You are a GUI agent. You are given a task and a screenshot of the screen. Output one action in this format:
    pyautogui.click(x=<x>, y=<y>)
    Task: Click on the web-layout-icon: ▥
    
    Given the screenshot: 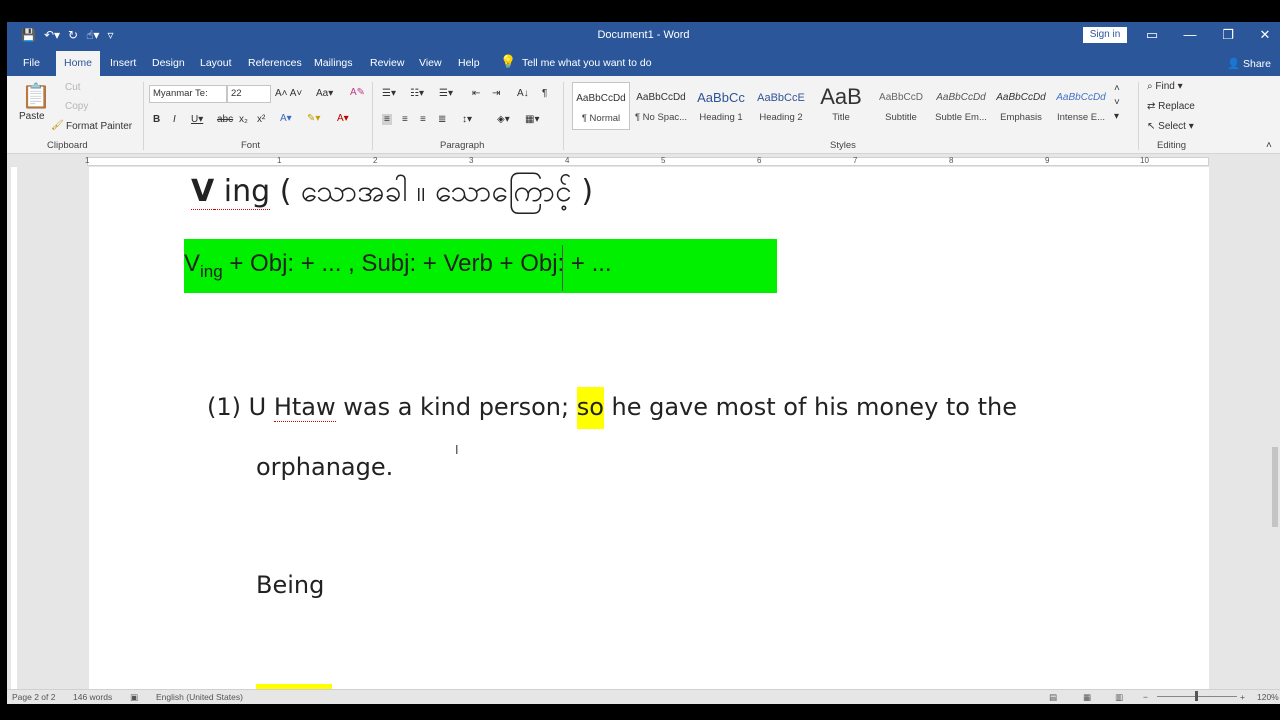 What is the action you would take?
    pyautogui.click(x=1119, y=697)
    